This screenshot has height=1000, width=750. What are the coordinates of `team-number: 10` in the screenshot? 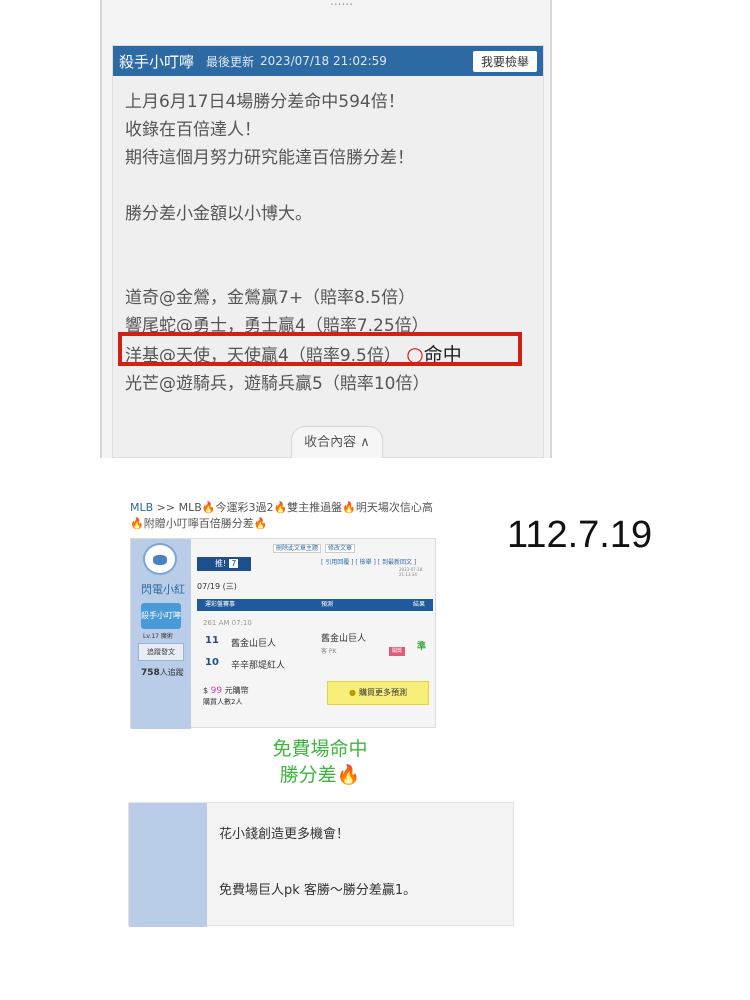 It's located at (212, 662).